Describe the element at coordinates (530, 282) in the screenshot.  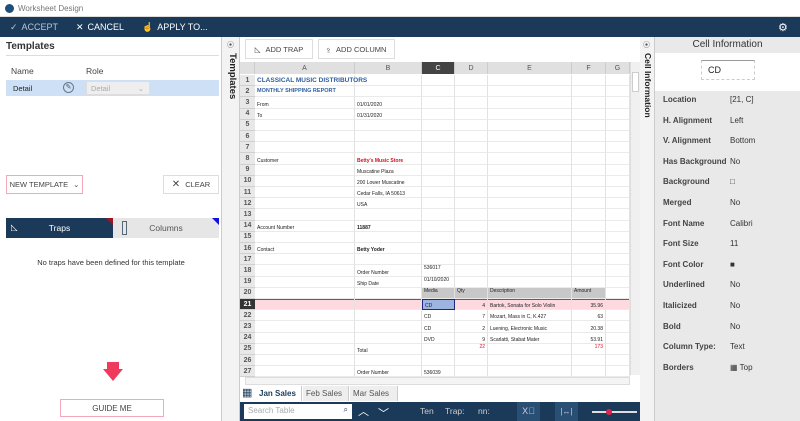
I see `cell-E19` at that location.